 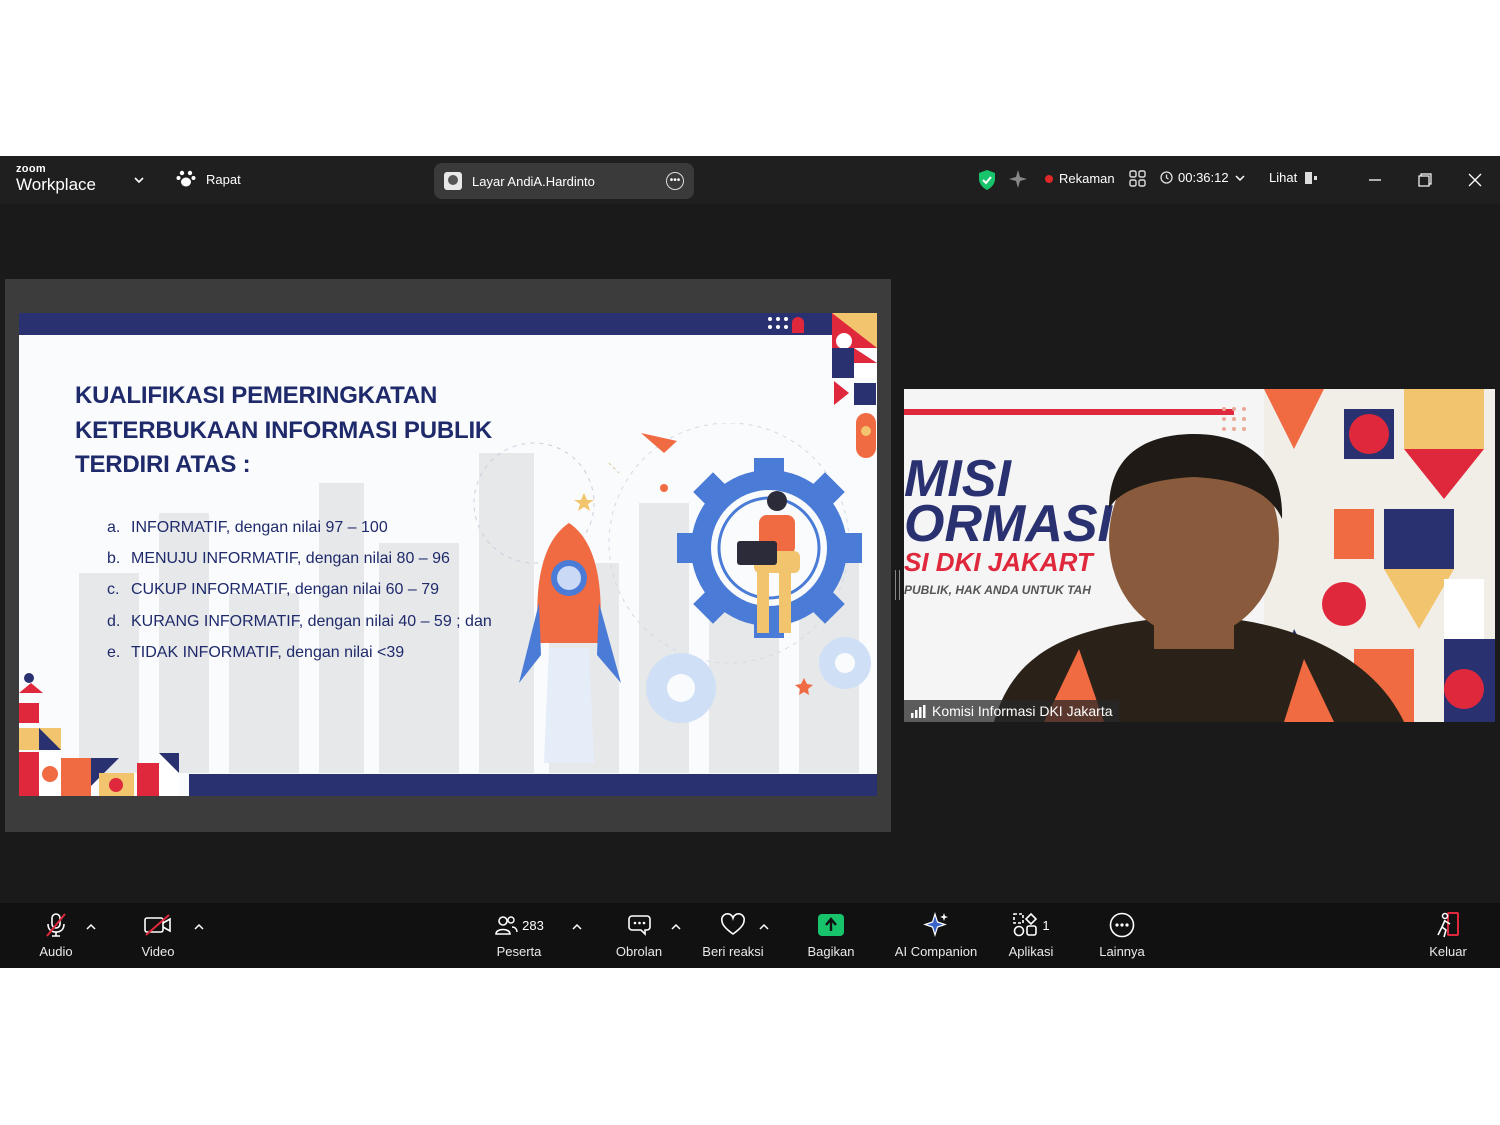 What do you see at coordinates (999, 562) in the screenshot?
I see `svg-text: SI DKI JAKART` at bounding box center [999, 562].